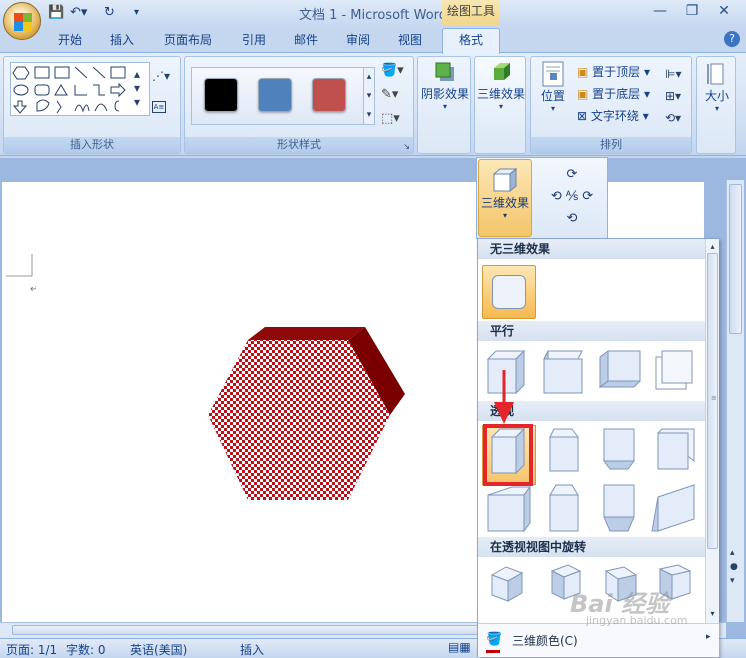  I want to click on size-button: 大小 ▾, so click(717, 87).